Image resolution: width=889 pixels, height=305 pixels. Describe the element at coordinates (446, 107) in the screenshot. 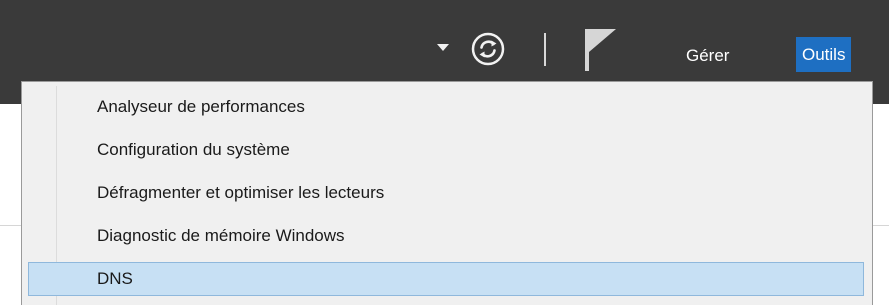

I see `menu-item-performance-monitor: Analyseur de performances` at that location.